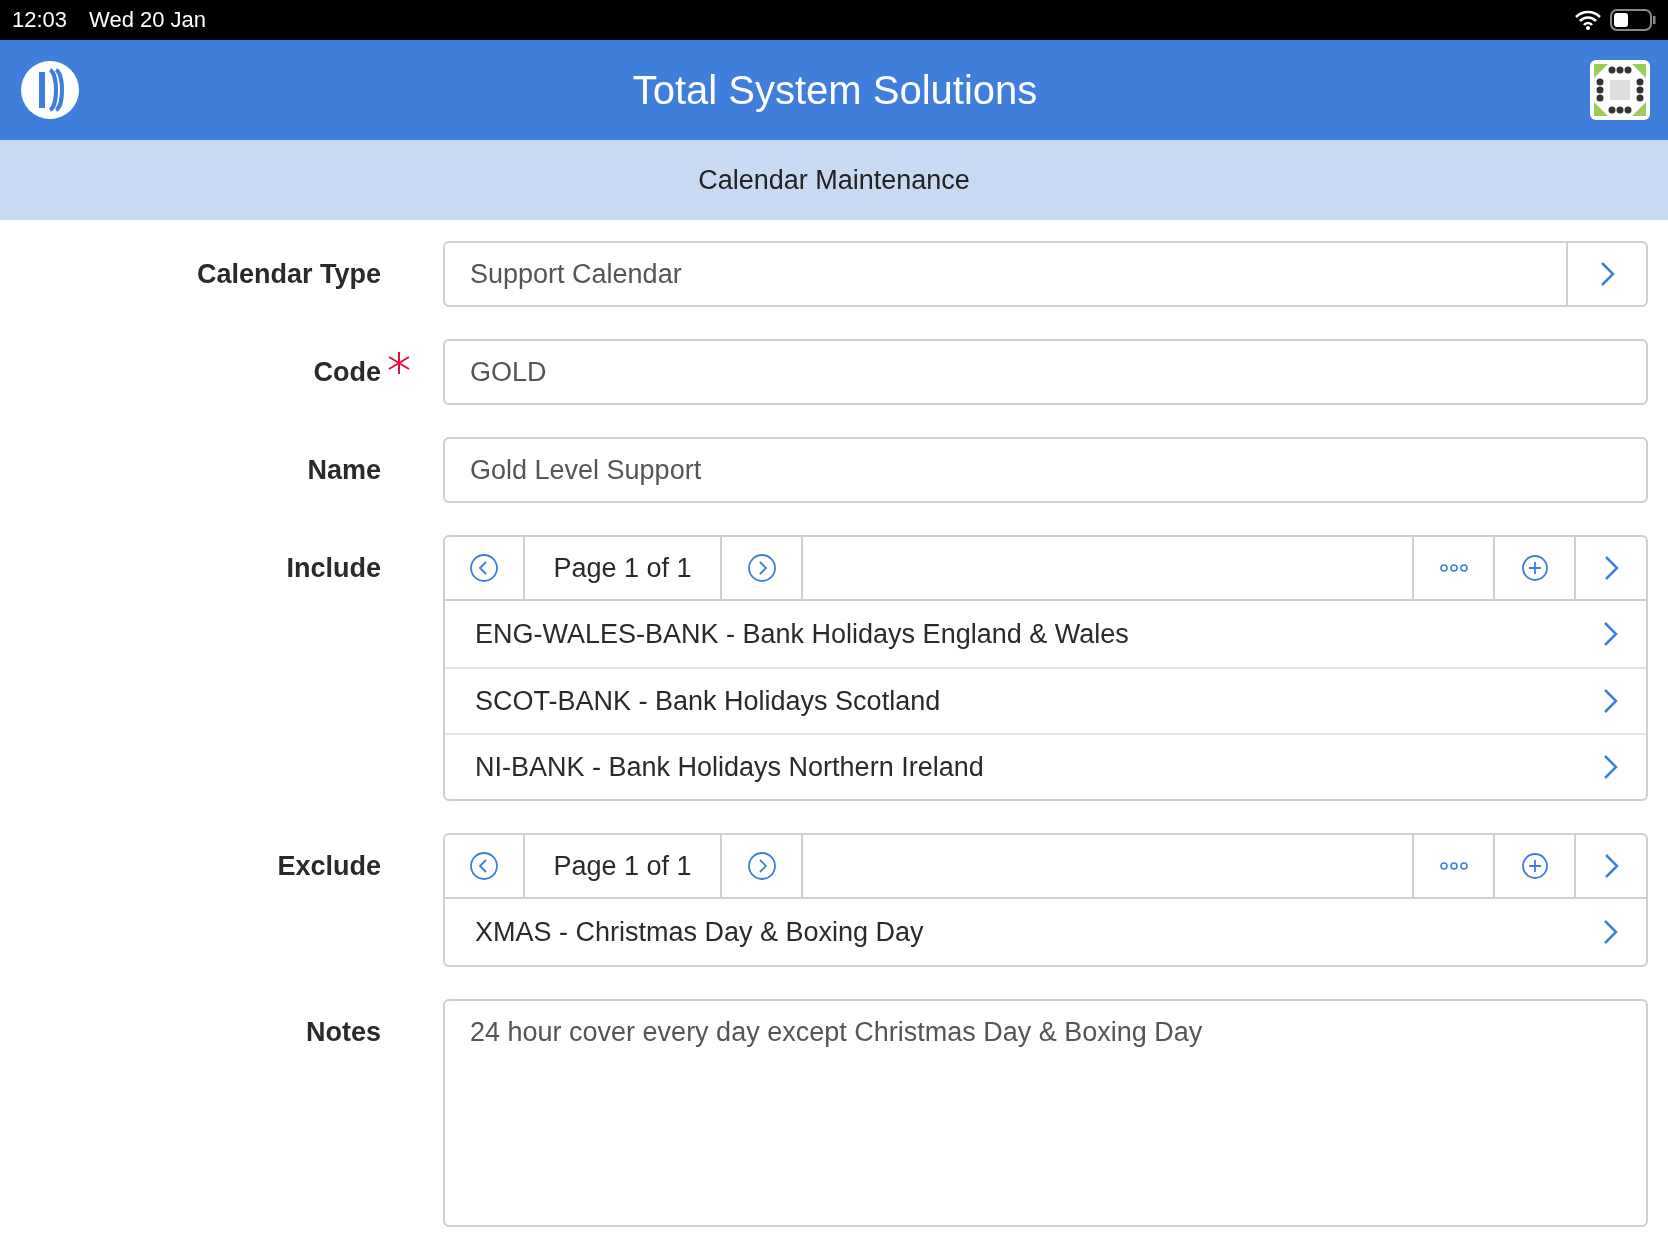 This screenshot has height=1239, width=1668. What do you see at coordinates (576, 274) in the screenshot?
I see `select-value: Support Calendar` at bounding box center [576, 274].